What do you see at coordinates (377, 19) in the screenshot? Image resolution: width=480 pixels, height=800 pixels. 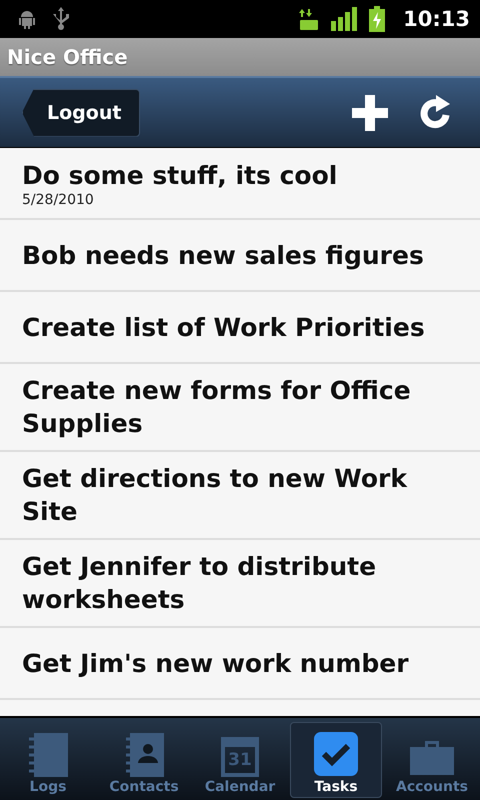 I see `battery-charging-icon` at bounding box center [377, 19].